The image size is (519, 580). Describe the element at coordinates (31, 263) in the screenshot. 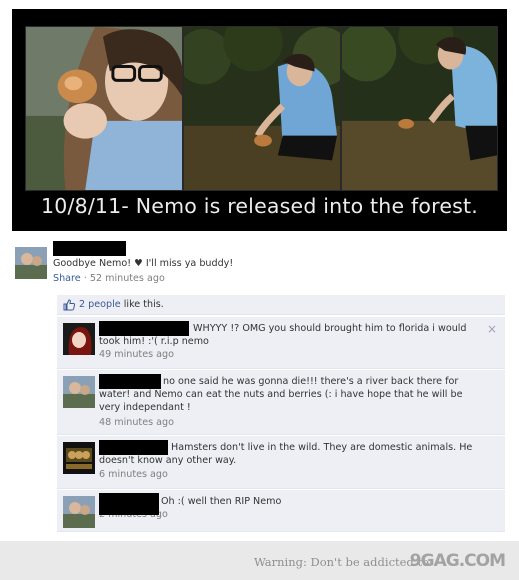

I see `poster-avatar` at that location.